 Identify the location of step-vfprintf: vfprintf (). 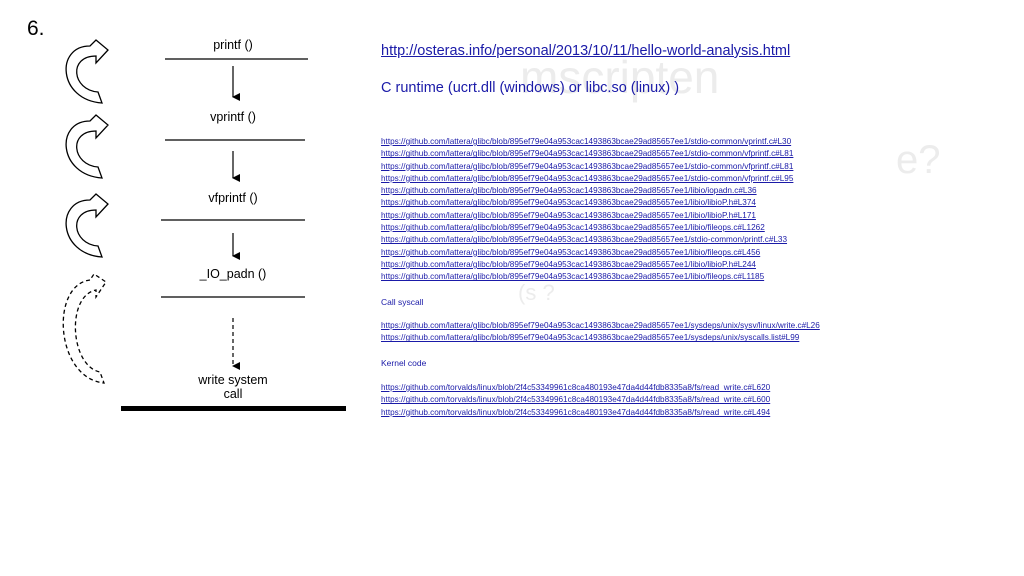
(232, 198).